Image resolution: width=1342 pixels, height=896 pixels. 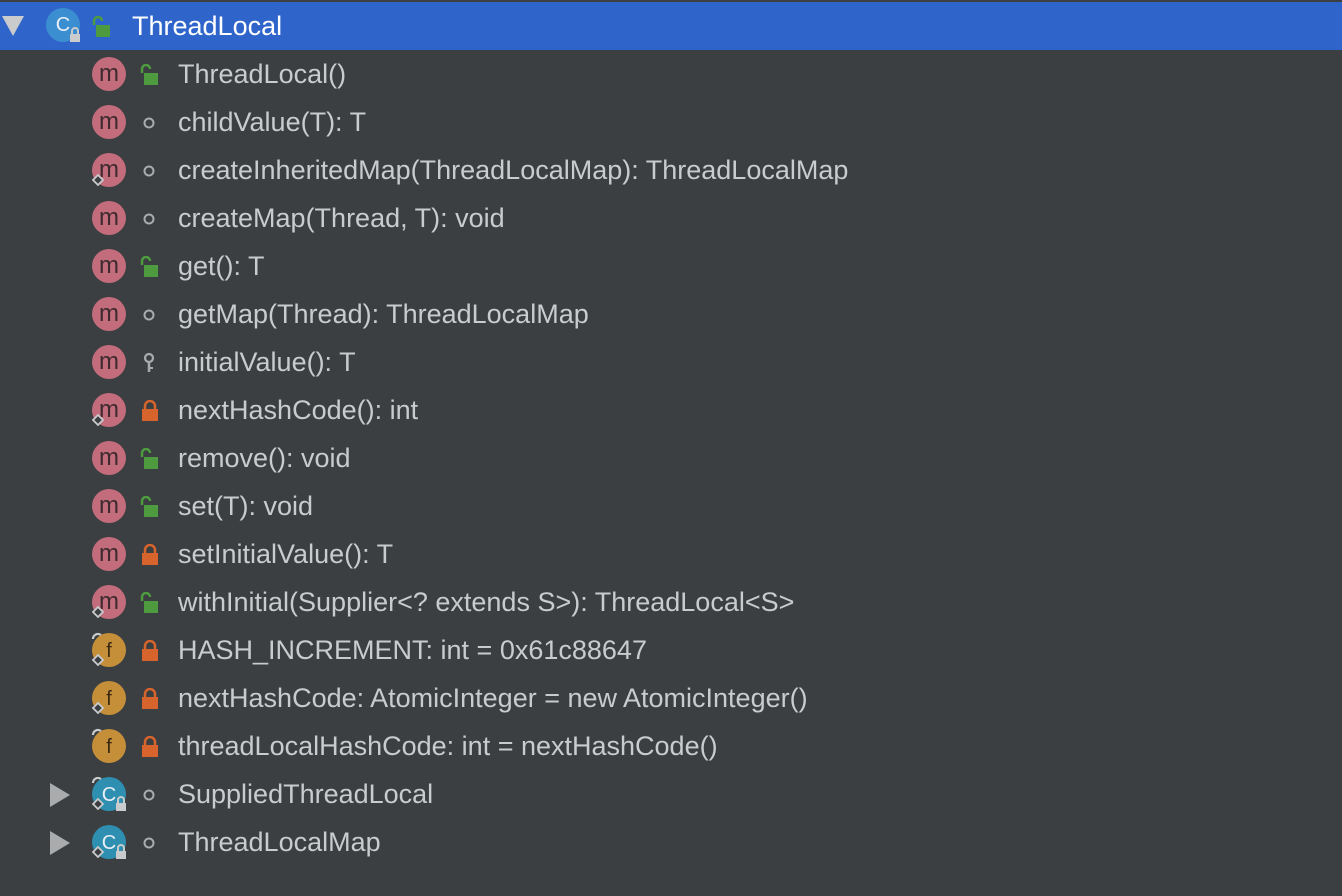 I want to click on tree-row-label: ThreadLocal, so click(x=207, y=26).